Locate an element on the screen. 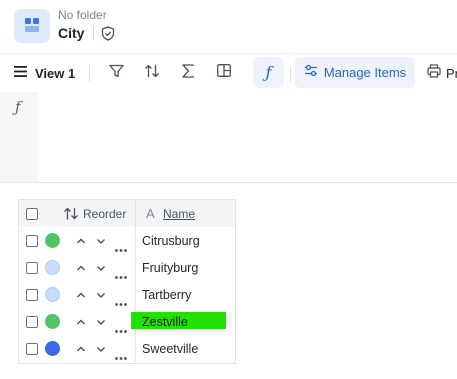  formula-button: ƒ is located at coordinates (268, 72).